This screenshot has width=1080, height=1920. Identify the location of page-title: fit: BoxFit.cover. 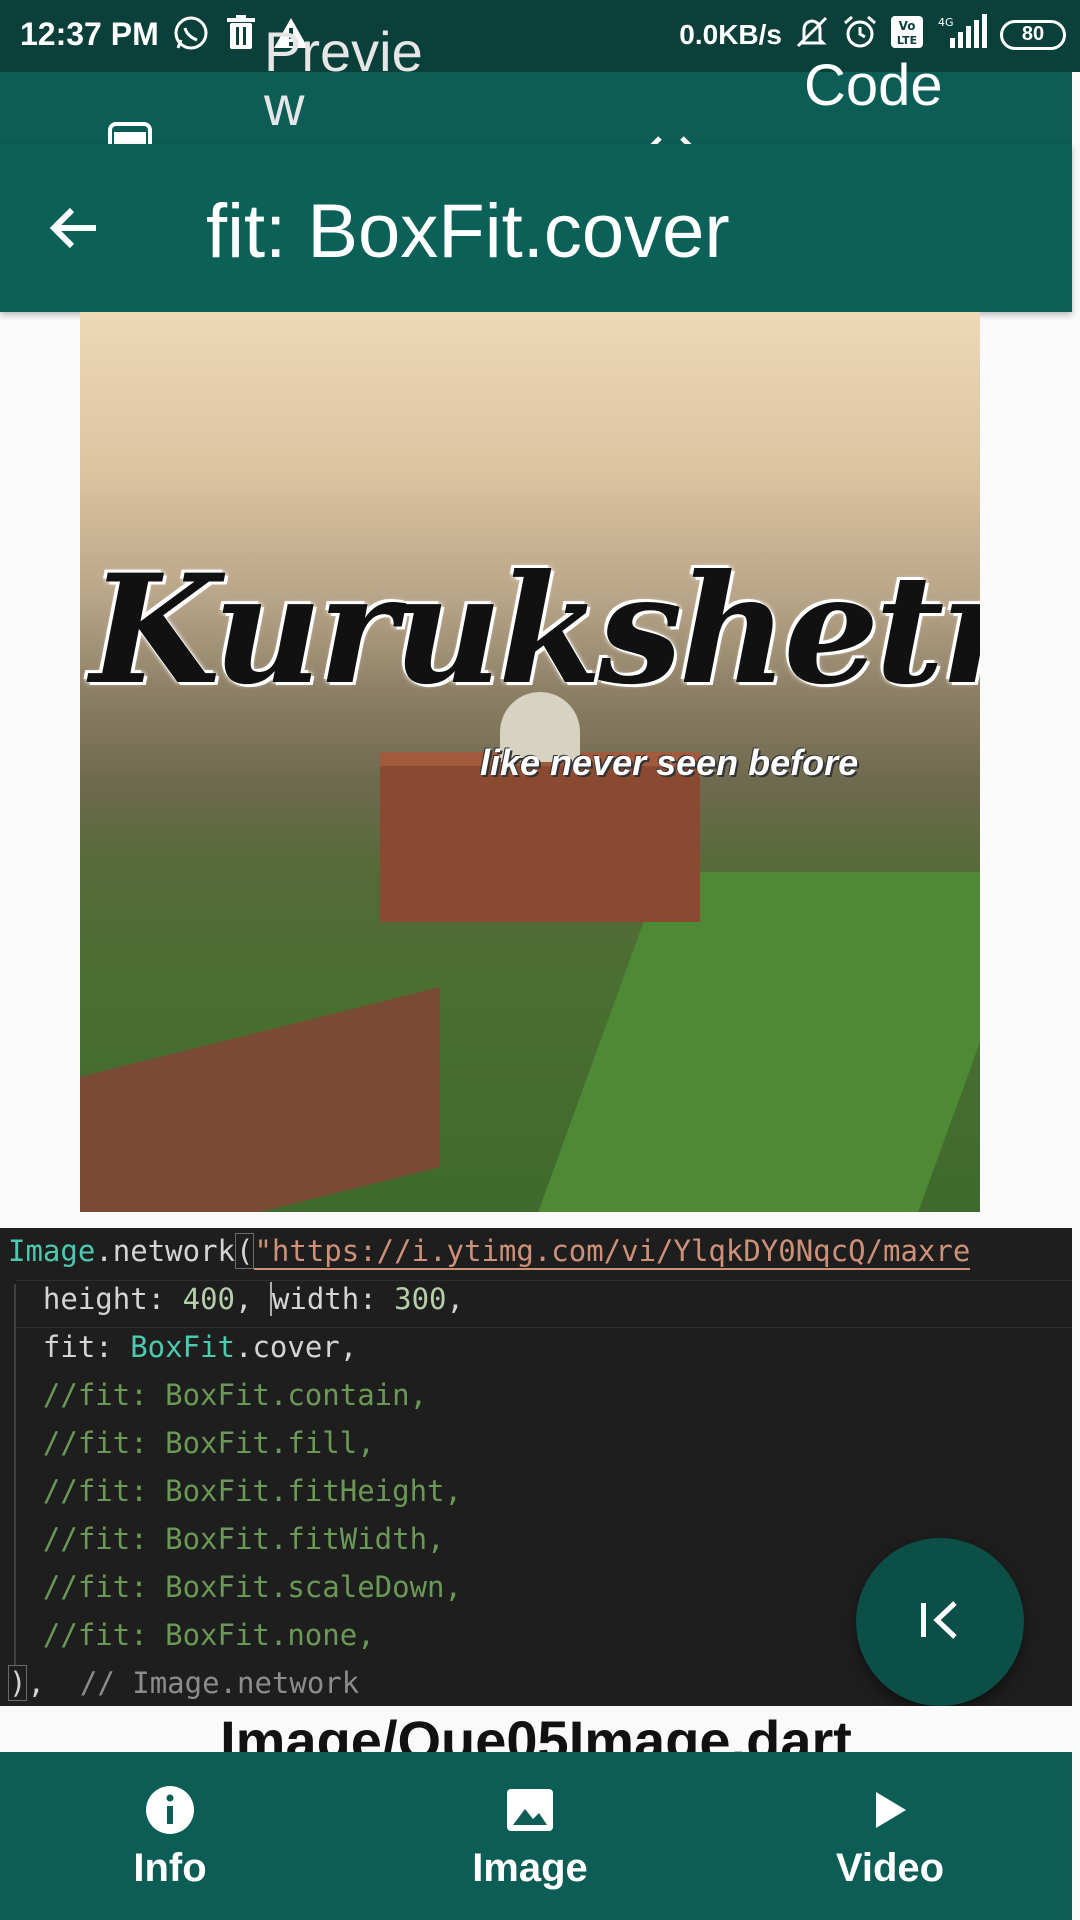
(468, 231).